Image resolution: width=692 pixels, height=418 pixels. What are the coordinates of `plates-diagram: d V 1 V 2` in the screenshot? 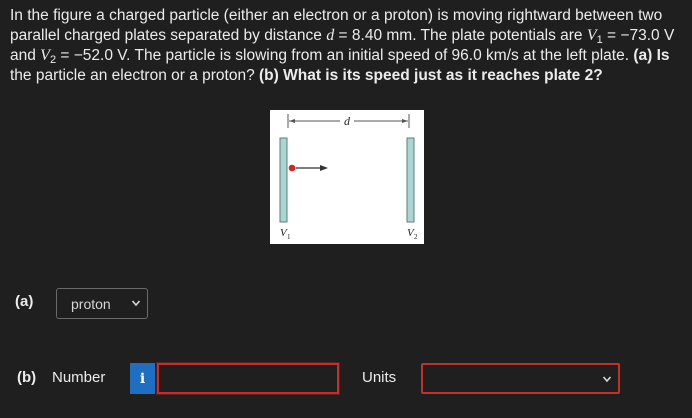 It's located at (348, 177).